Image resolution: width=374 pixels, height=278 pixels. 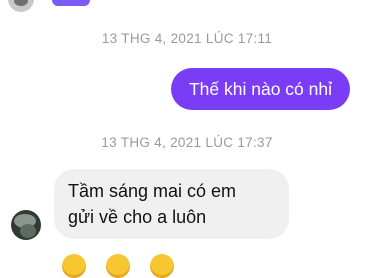 I want to click on message-timestamp: 13 THG 4, 2021 LÚC 17:37, so click(x=187, y=142).